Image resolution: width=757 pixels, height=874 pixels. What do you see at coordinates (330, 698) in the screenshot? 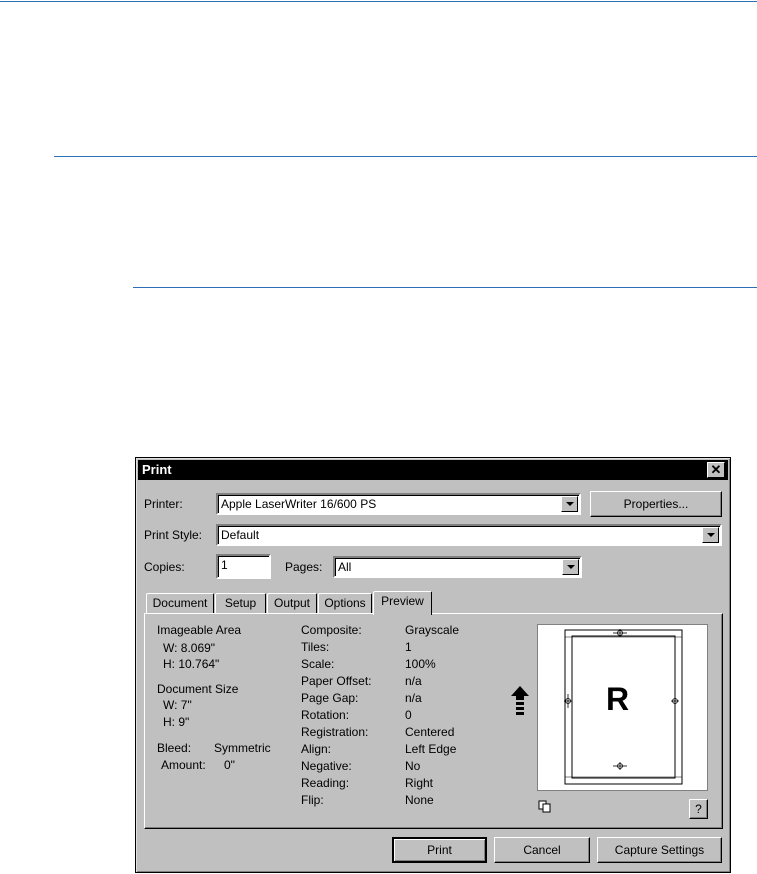
I see `setting-label: Page Gap:` at bounding box center [330, 698].